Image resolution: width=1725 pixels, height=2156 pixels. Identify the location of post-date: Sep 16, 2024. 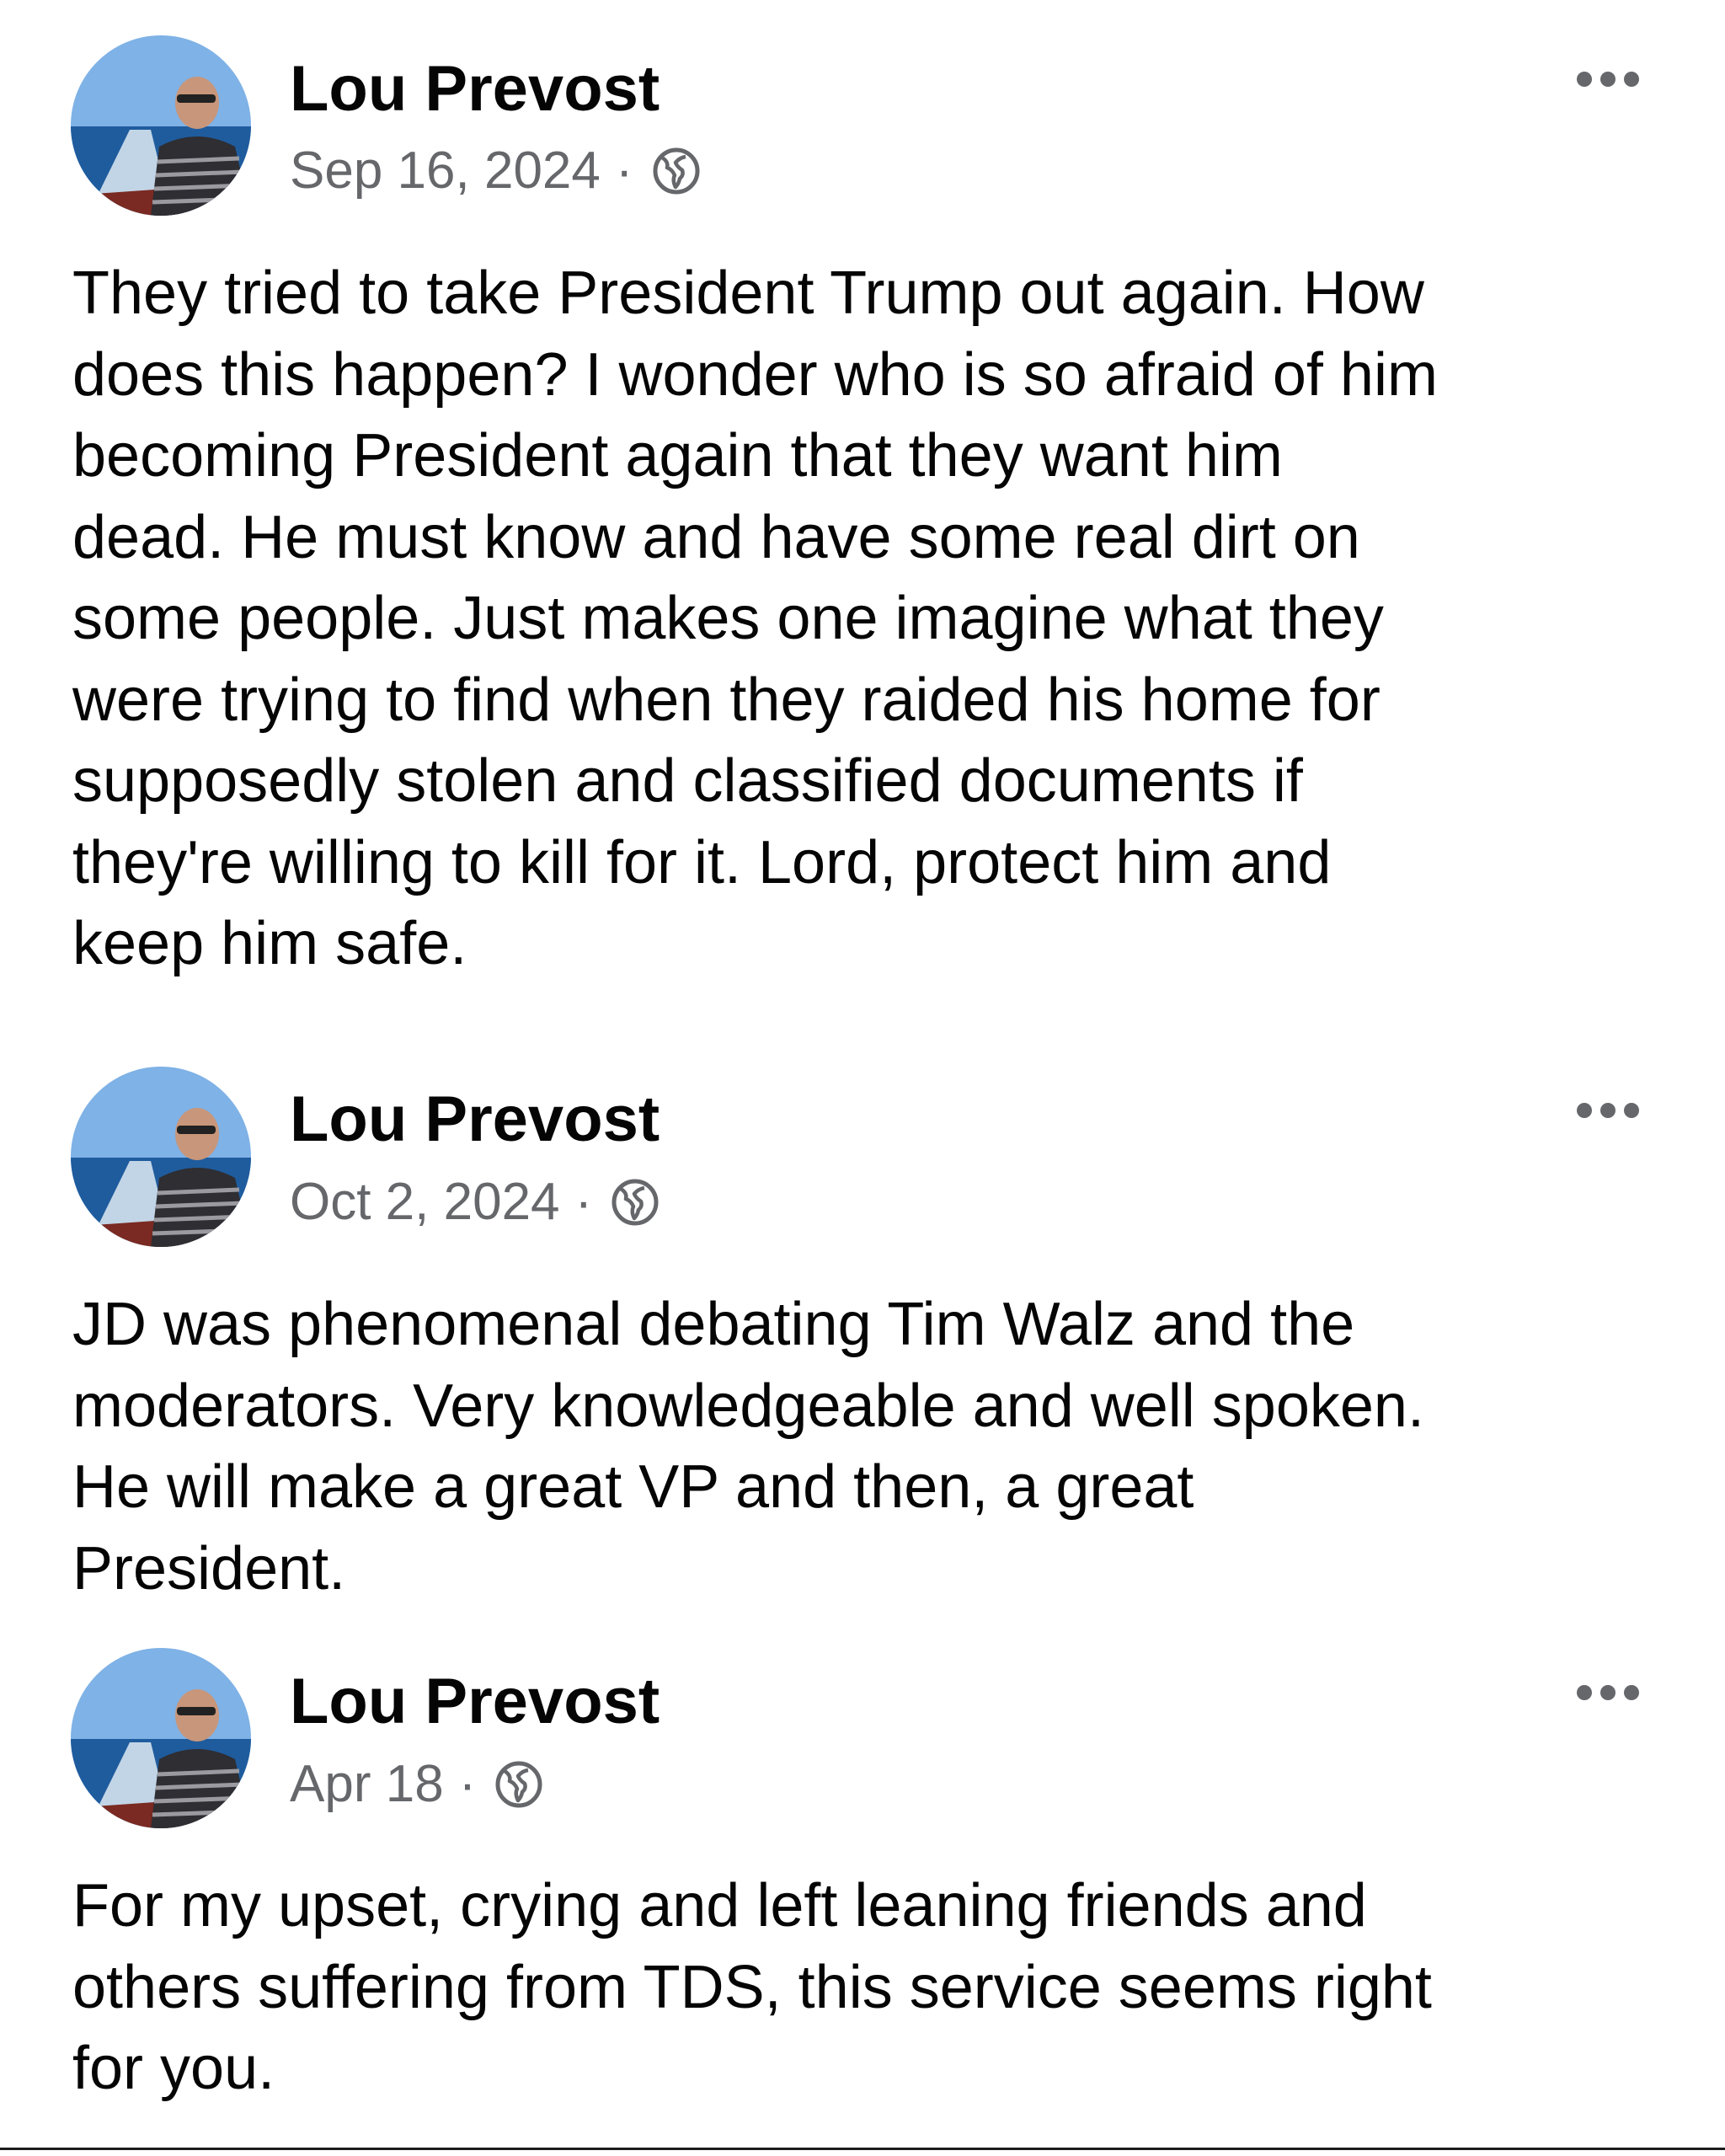
(445, 171).